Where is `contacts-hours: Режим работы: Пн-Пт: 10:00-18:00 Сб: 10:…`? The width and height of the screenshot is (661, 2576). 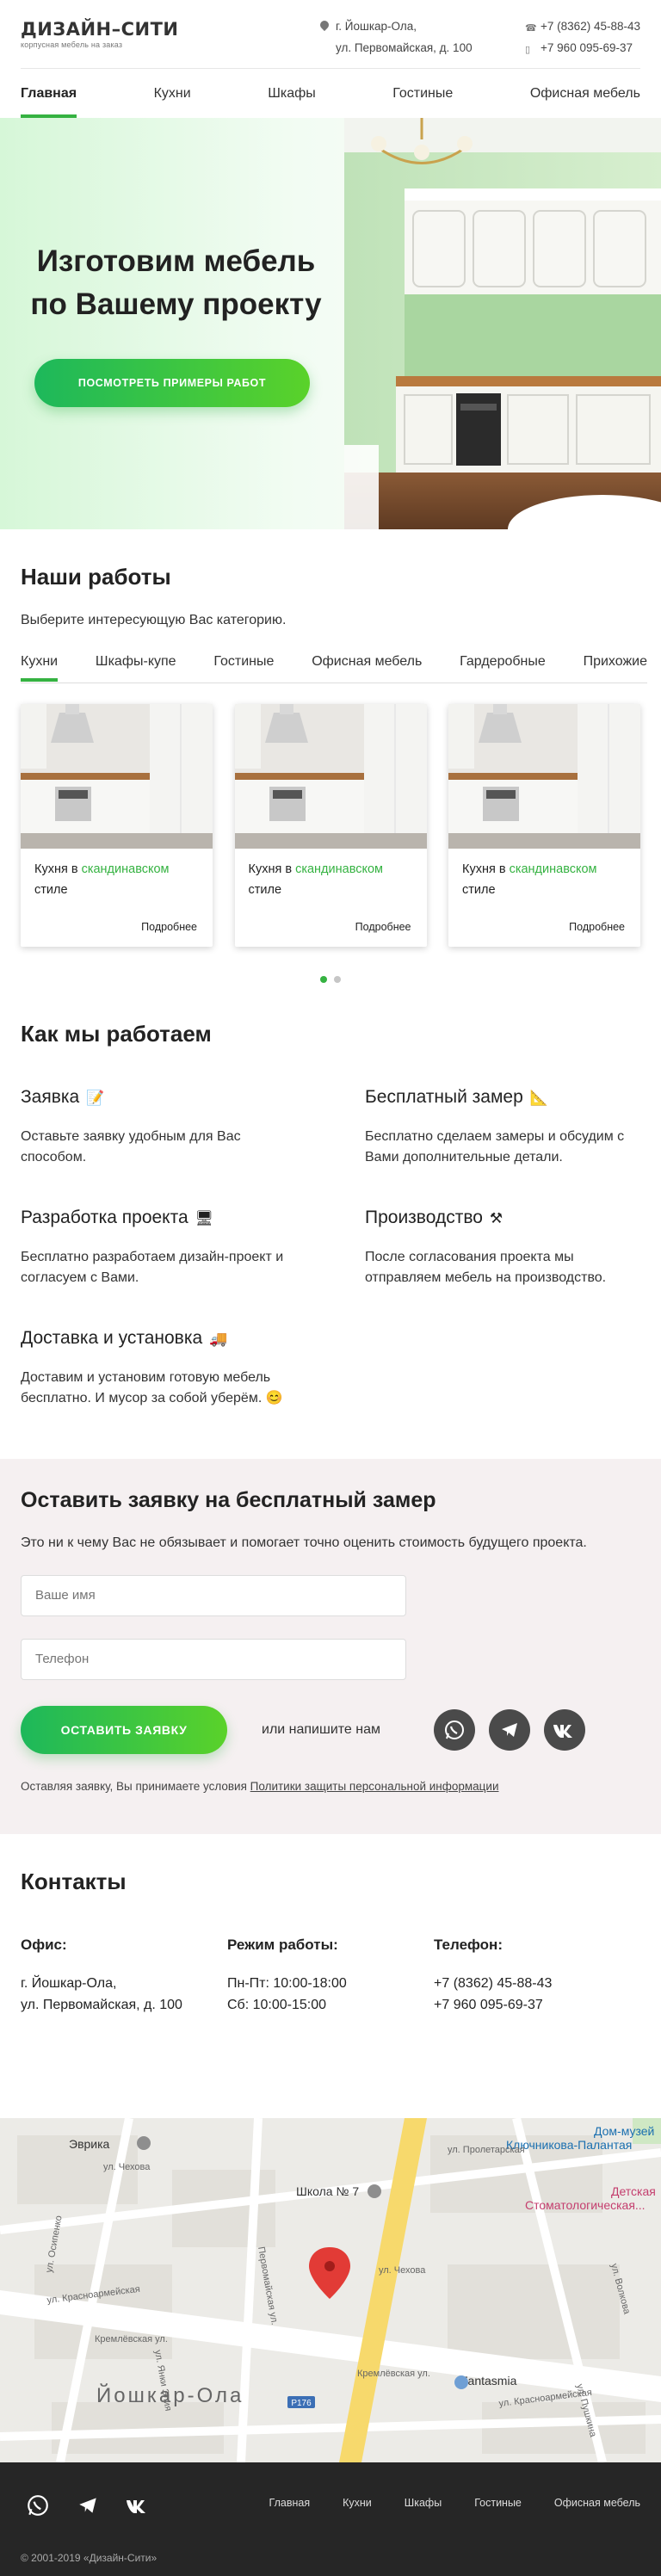
contacts-hours: Режим работы: Пн-Пт: 10:00-18:00 Сб: 10:… is located at coordinates (330, 1976).